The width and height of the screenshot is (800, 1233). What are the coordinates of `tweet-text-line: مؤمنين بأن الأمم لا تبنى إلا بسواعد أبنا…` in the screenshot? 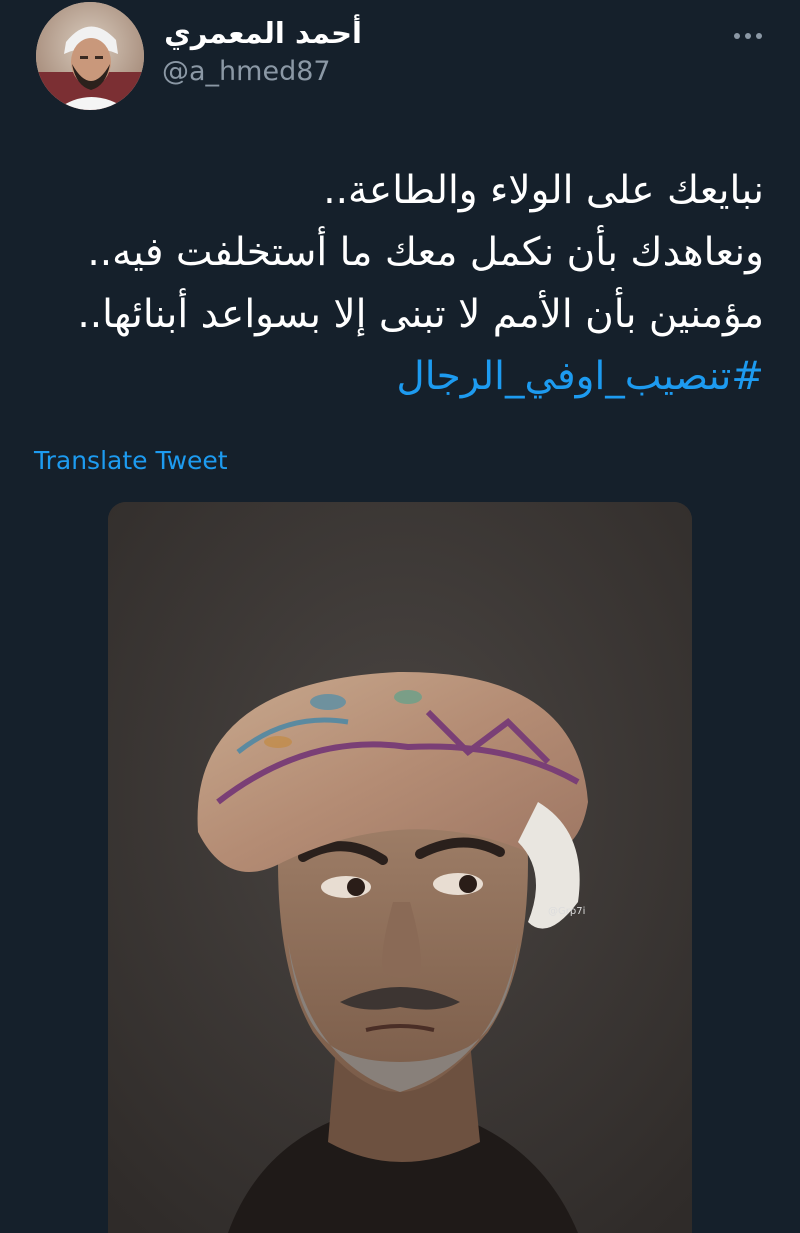 It's located at (420, 314).